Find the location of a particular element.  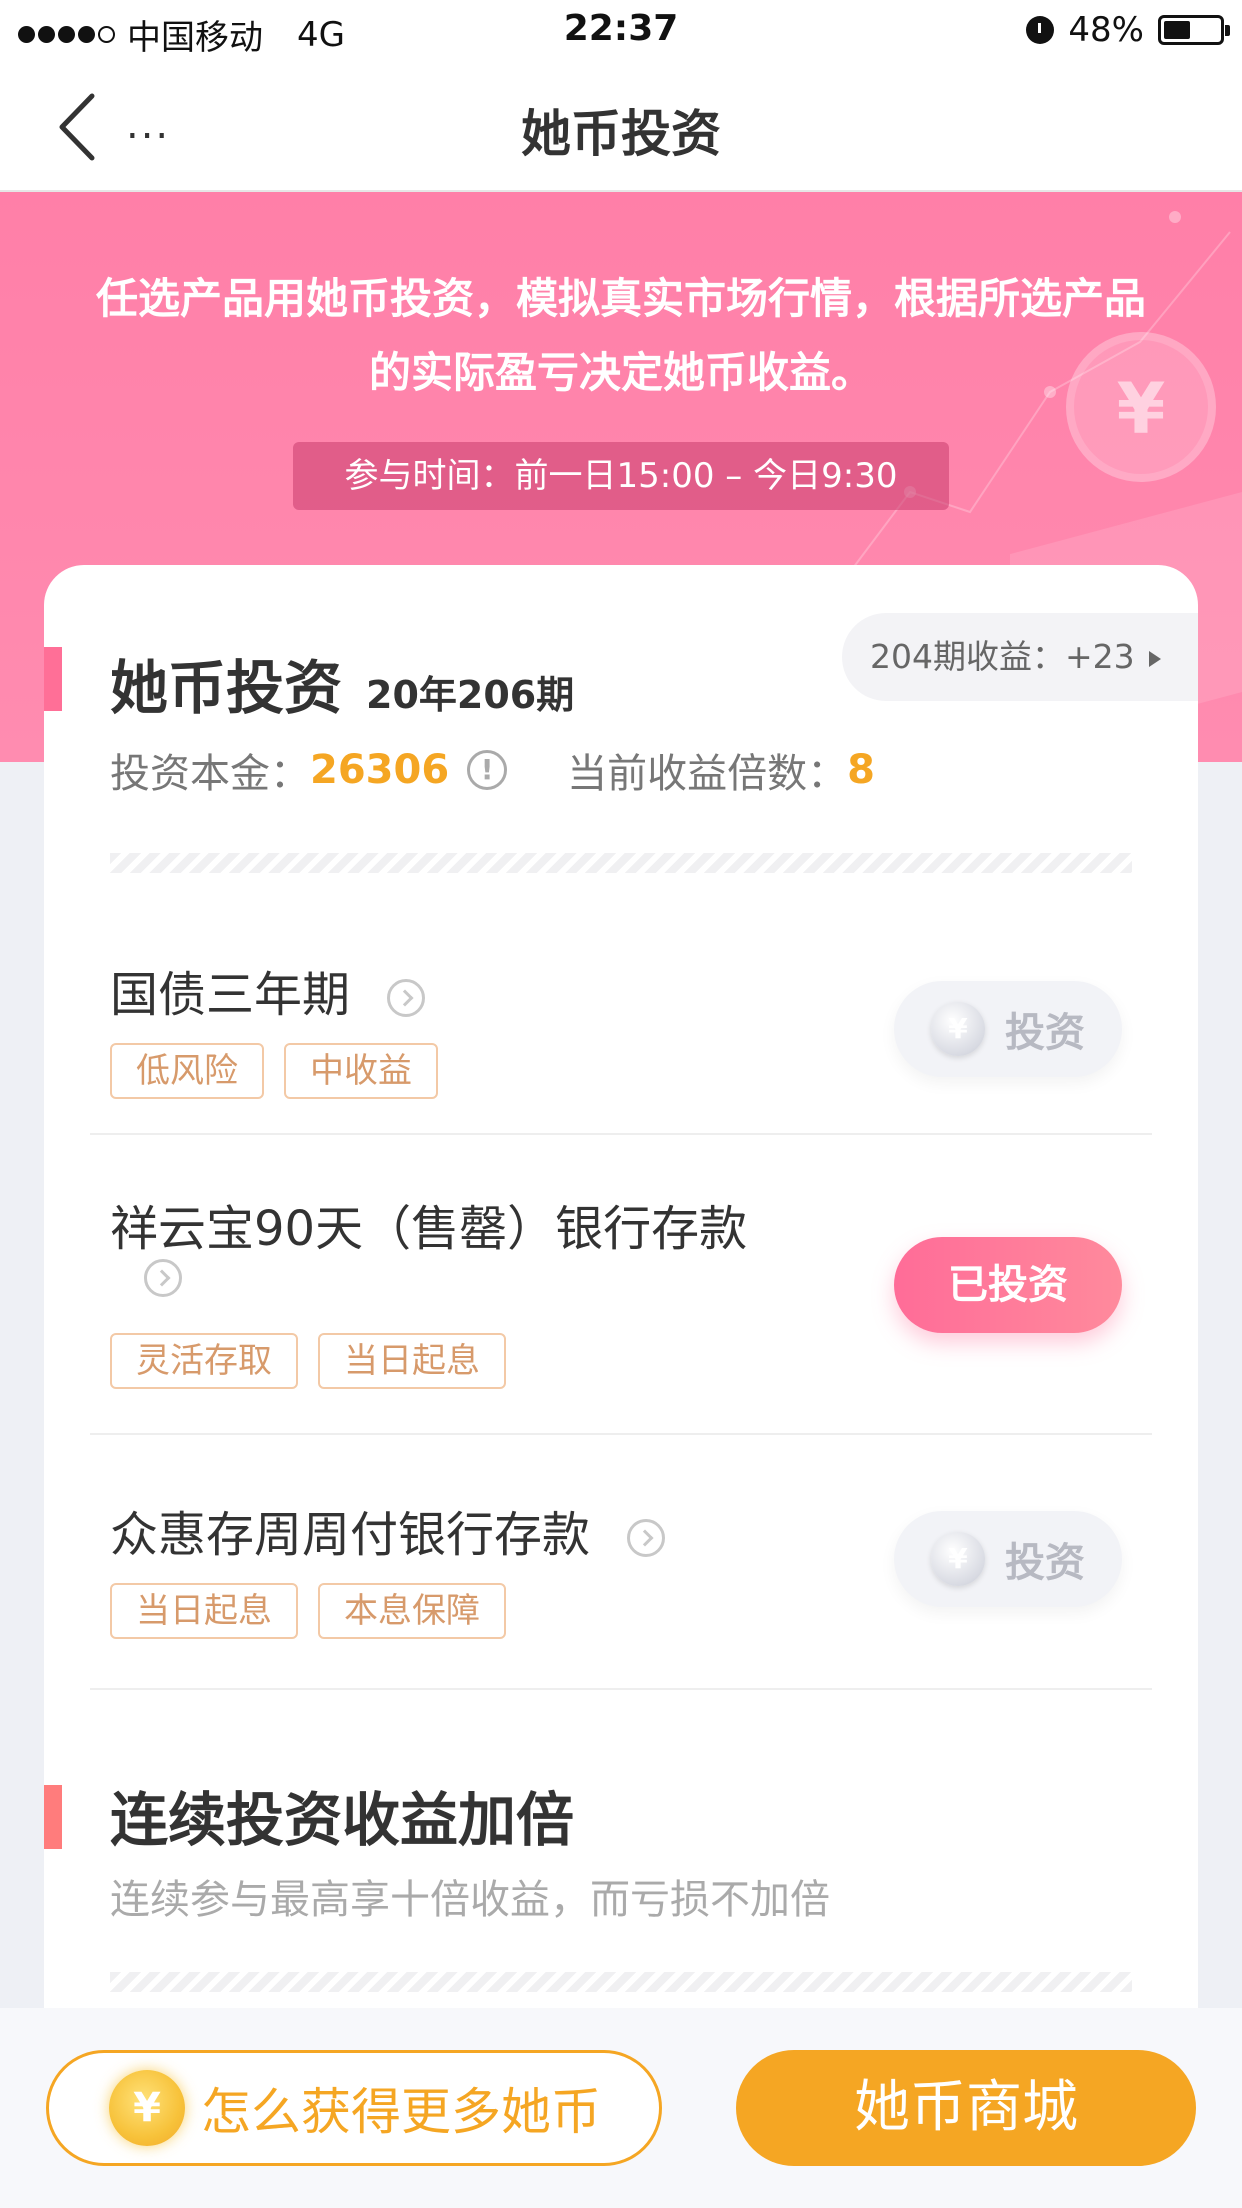

product-item: 祥云宝90天（售罄）银行存款 灵活存取 当日起息 已投资 is located at coordinates (621, 1285).